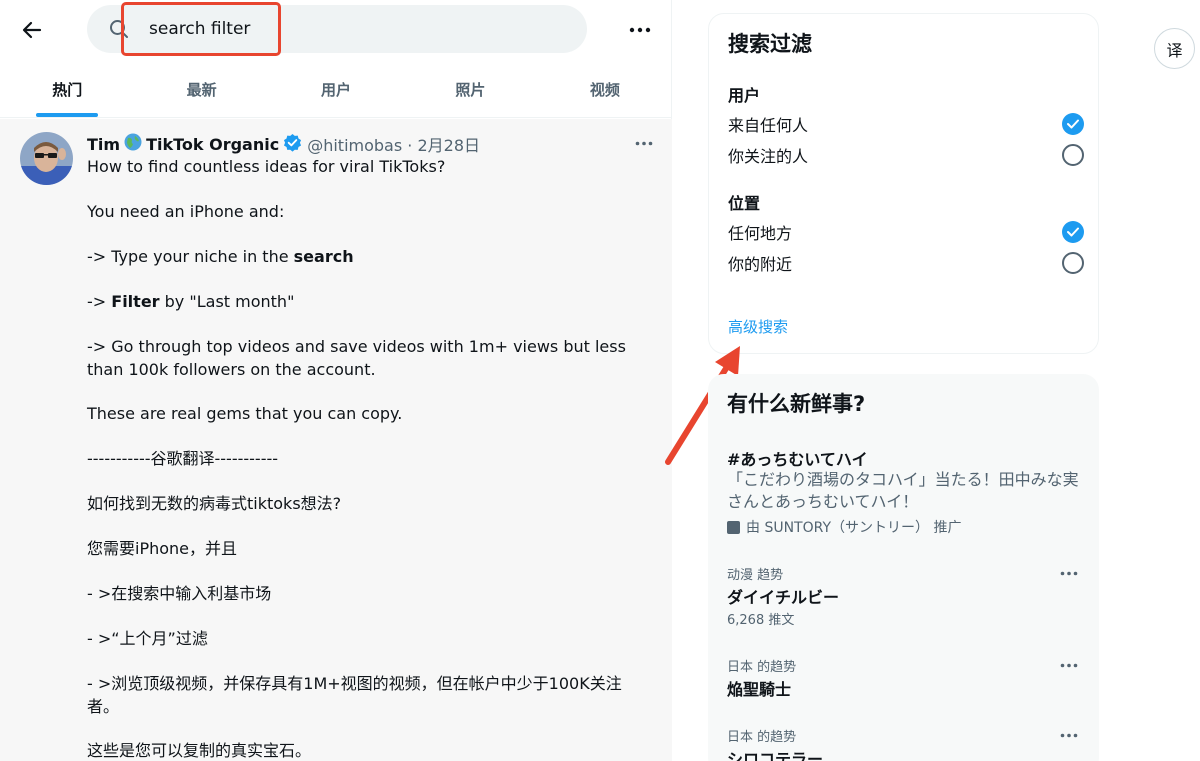 This screenshot has width=1200, height=761. What do you see at coordinates (760, 264) in the screenshot?
I see `option-label: 你的附近` at bounding box center [760, 264].